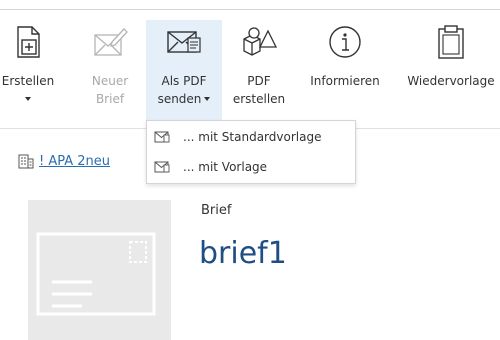 Image resolution: width=500 pixels, height=340 pixels. What do you see at coordinates (110, 70) in the screenshot?
I see `neuer-brief-button: Neuer Brief` at bounding box center [110, 70].